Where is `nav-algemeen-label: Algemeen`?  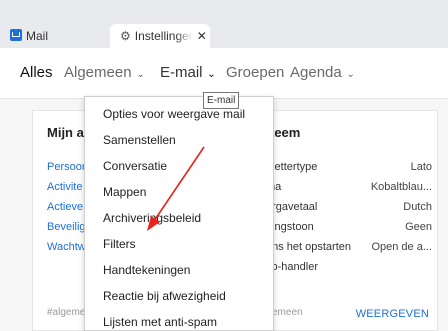 nav-algemeen-label: Algemeen is located at coordinates (98, 72).